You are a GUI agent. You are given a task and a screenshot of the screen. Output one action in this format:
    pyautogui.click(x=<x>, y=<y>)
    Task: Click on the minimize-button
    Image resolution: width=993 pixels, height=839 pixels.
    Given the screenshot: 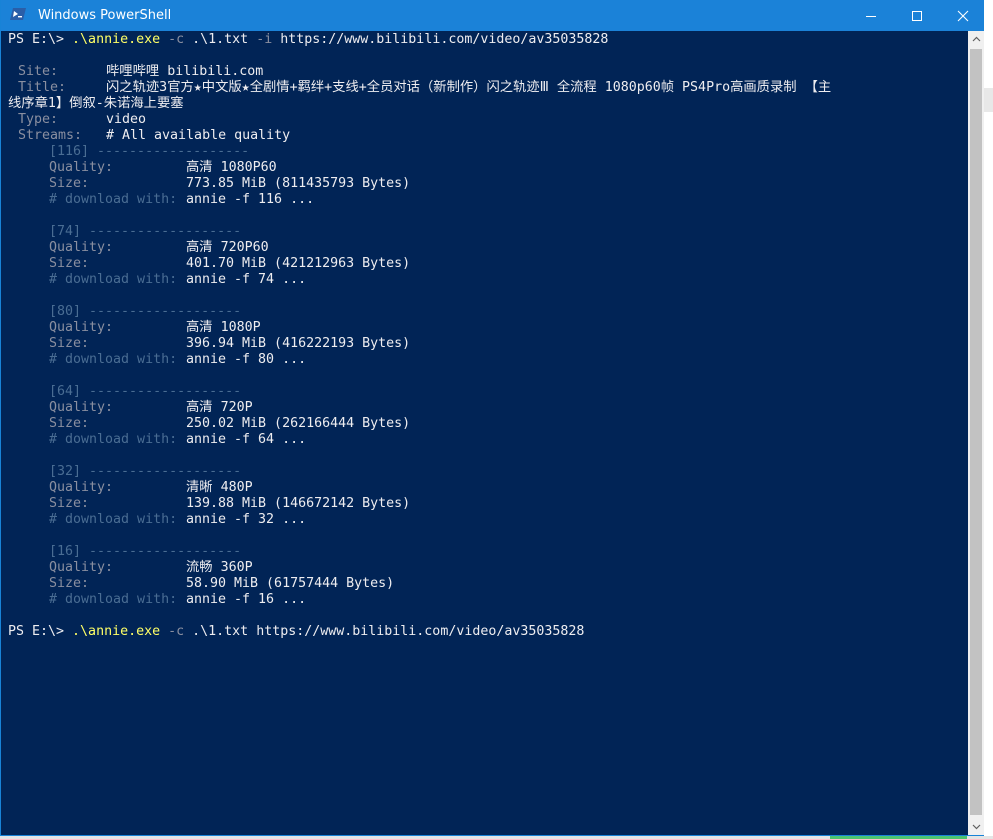 What is the action you would take?
    pyautogui.click(x=871, y=15)
    